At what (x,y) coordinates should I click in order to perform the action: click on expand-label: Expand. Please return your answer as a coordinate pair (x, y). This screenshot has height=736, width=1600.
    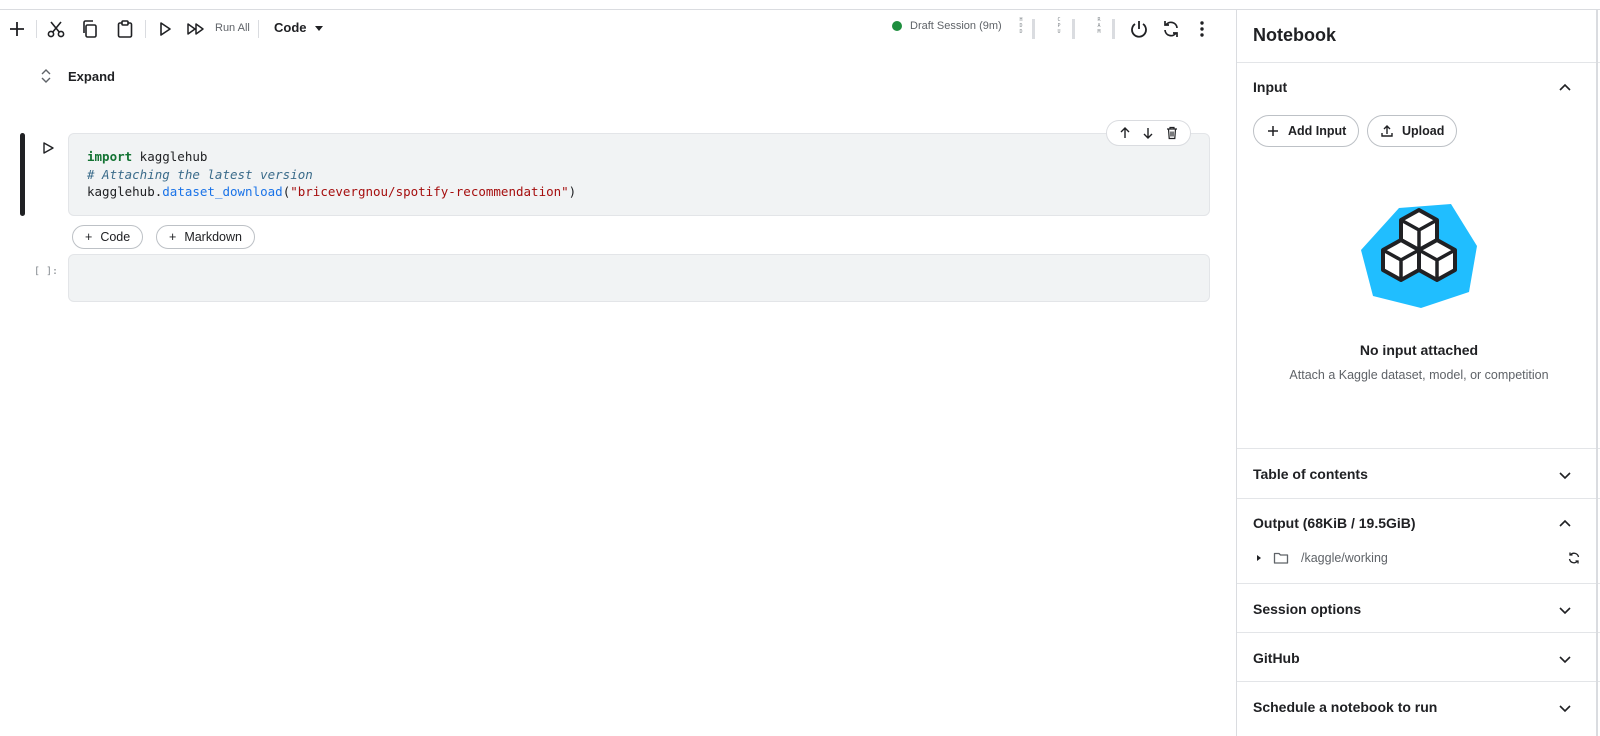
    Looking at the image, I should click on (91, 76).